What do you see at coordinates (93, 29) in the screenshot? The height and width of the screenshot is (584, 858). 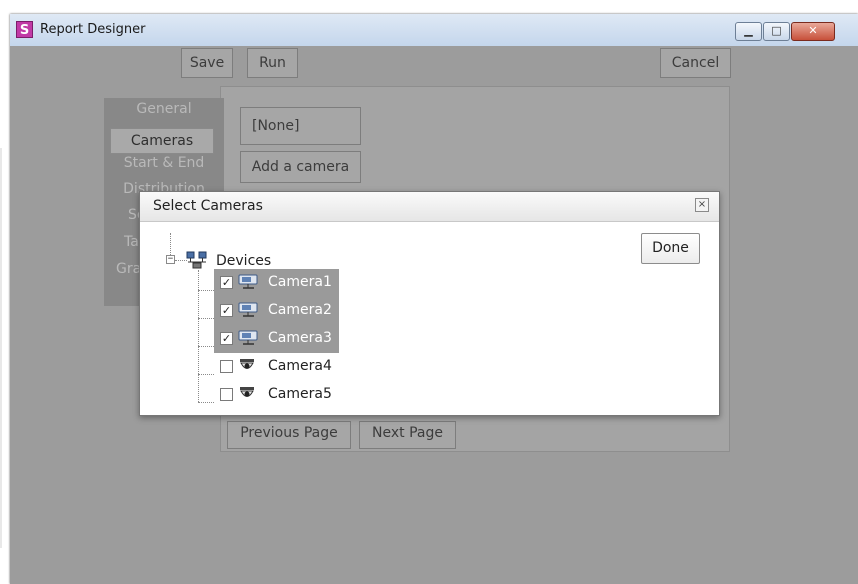 I see `window-title: Report Designer` at bounding box center [93, 29].